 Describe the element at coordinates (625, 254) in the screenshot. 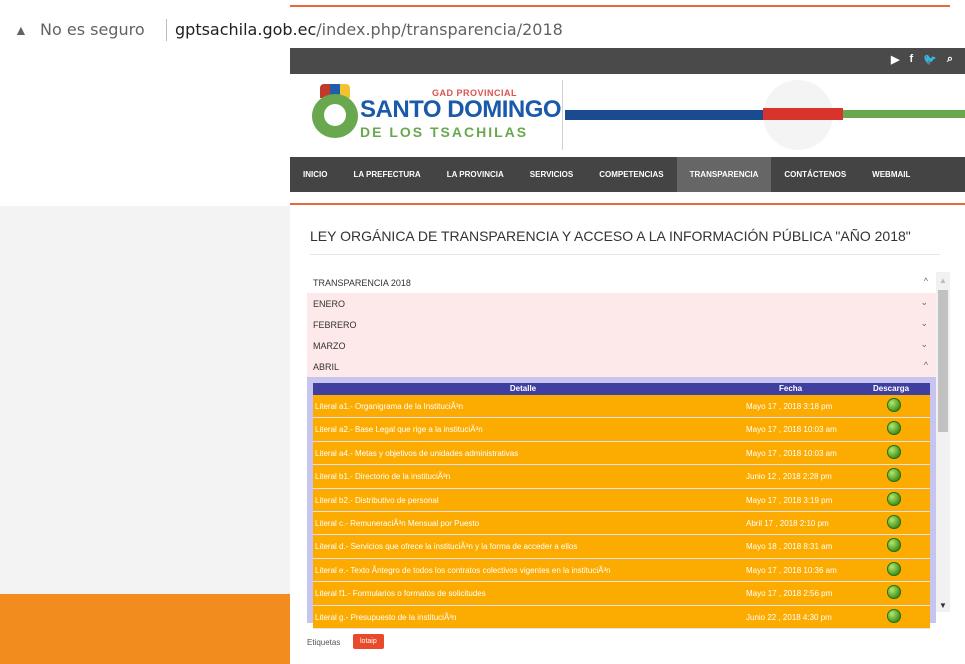

I see `title-rule` at that location.